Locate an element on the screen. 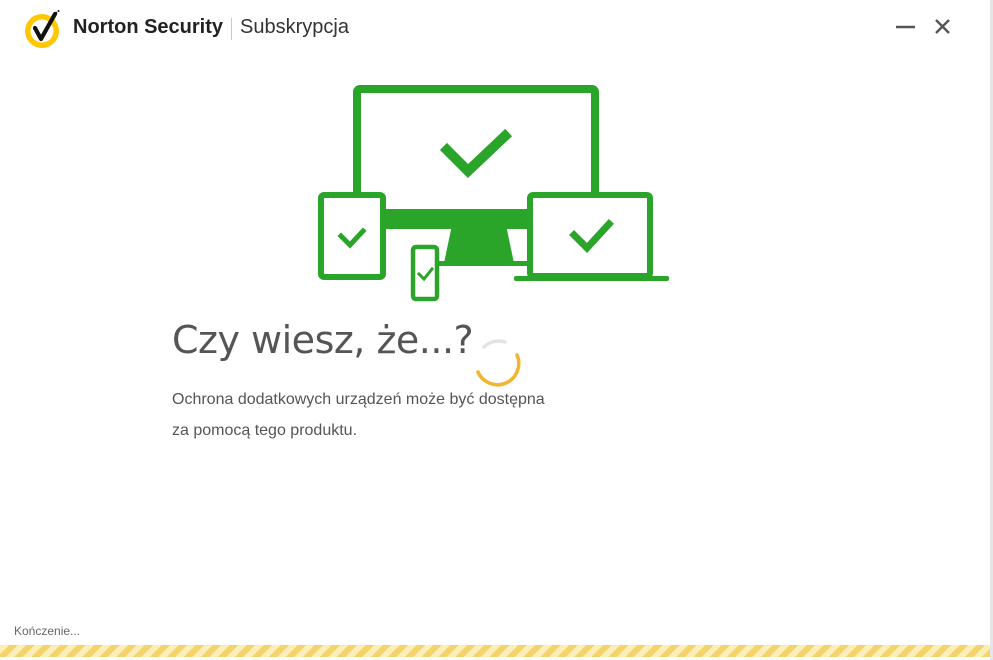  title-bar: Norton Security Subskrypcja is located at coordinates (496, 29).